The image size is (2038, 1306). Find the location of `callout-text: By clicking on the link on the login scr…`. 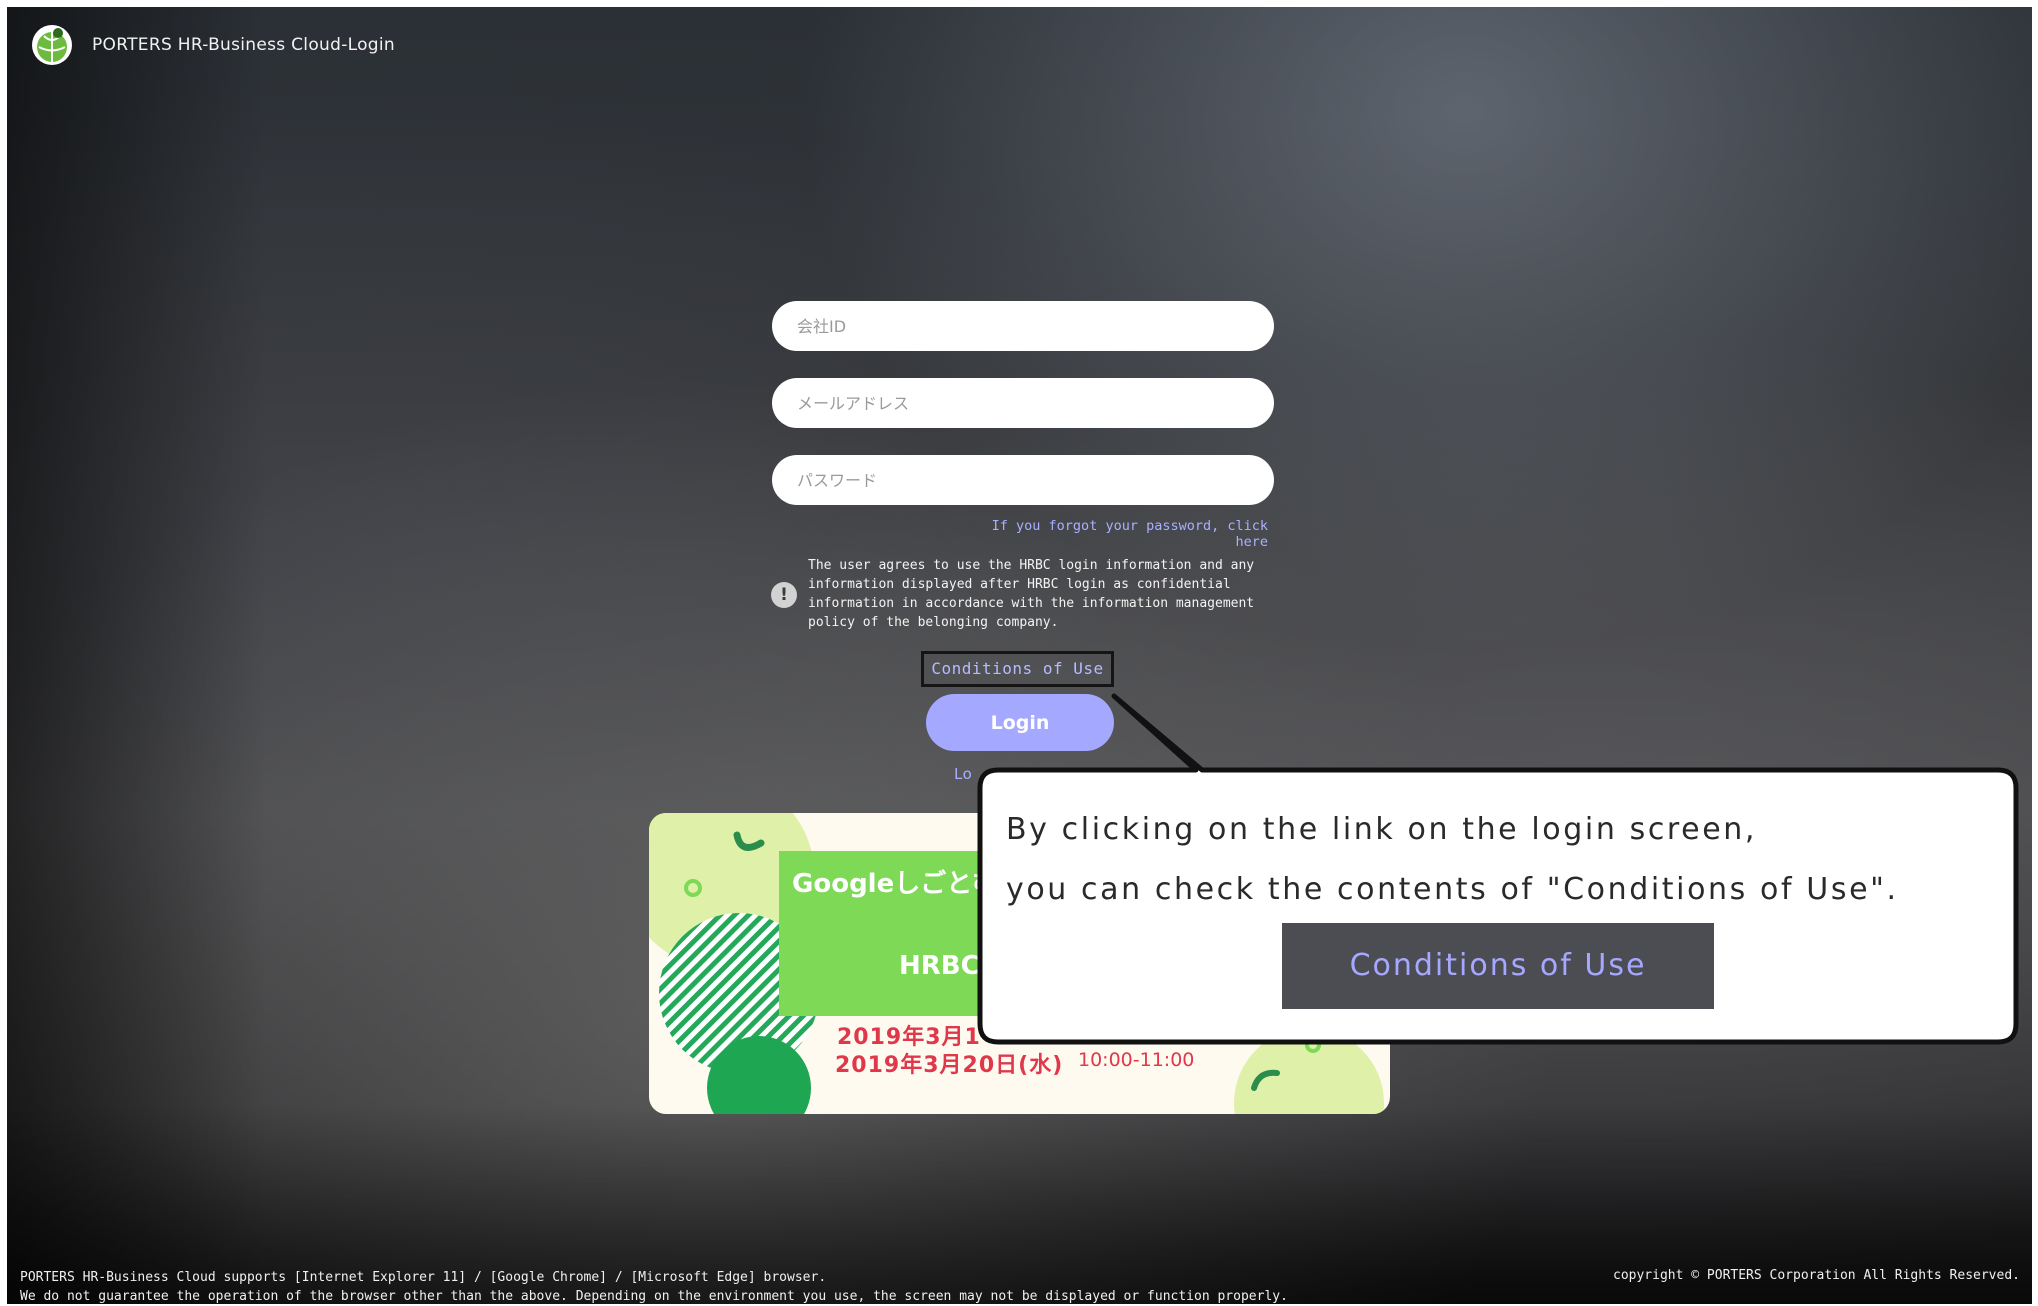

callout-text: By clicking on the link on the login scr… is located at coordinates (1452, 860).